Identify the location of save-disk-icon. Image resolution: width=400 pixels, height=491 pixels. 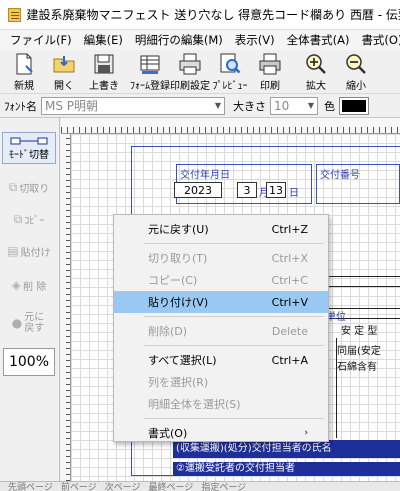
(104, 64).